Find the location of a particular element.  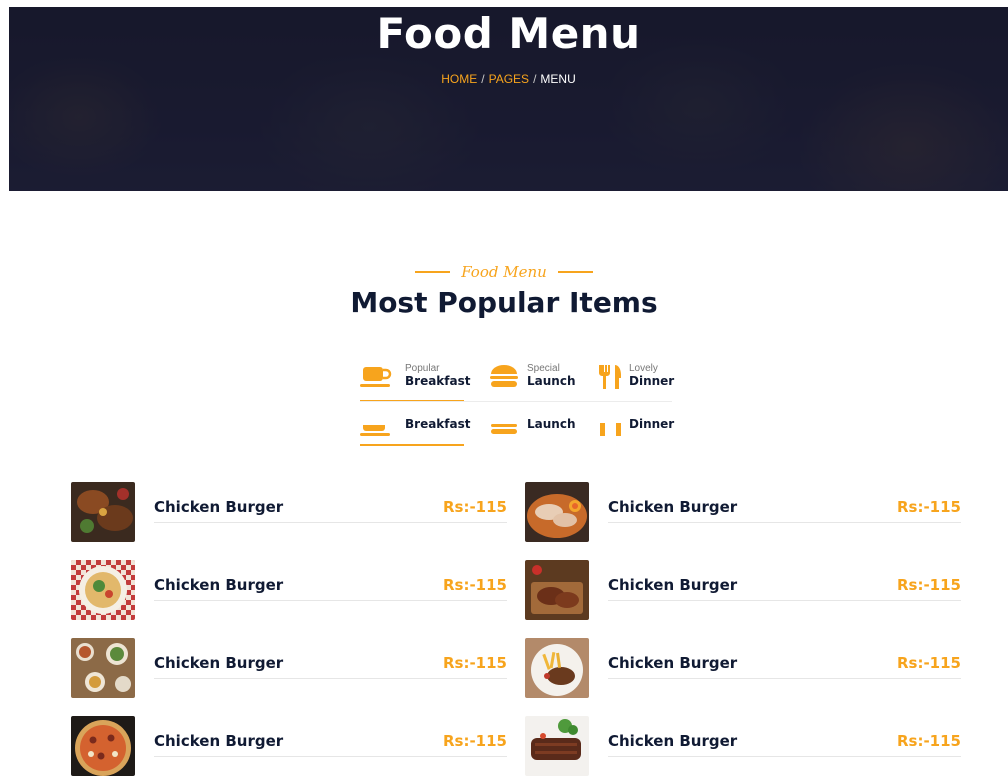

breadcrumb: HOME / PAGES / MENU is located at coordinates (508, 79).